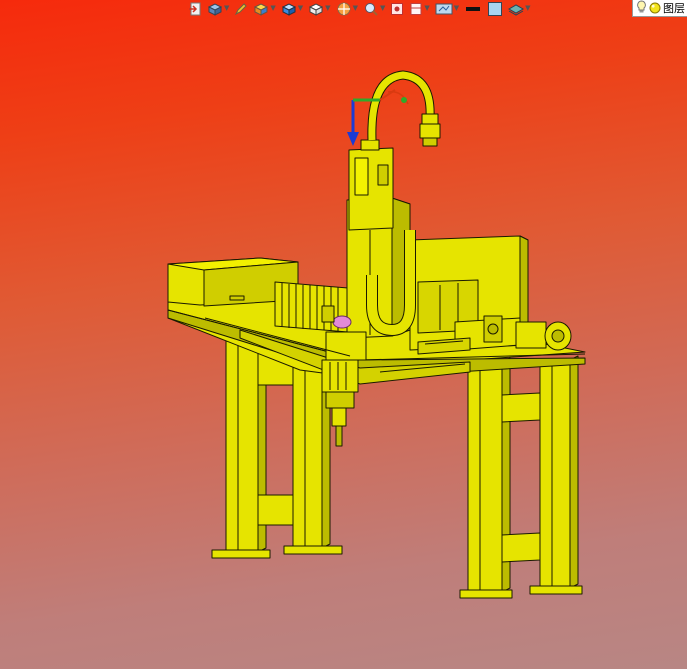  What do you see at coordinates (404, 108) in the screenshot?
I see `overhead-hose` at bounding box center [404, 108].